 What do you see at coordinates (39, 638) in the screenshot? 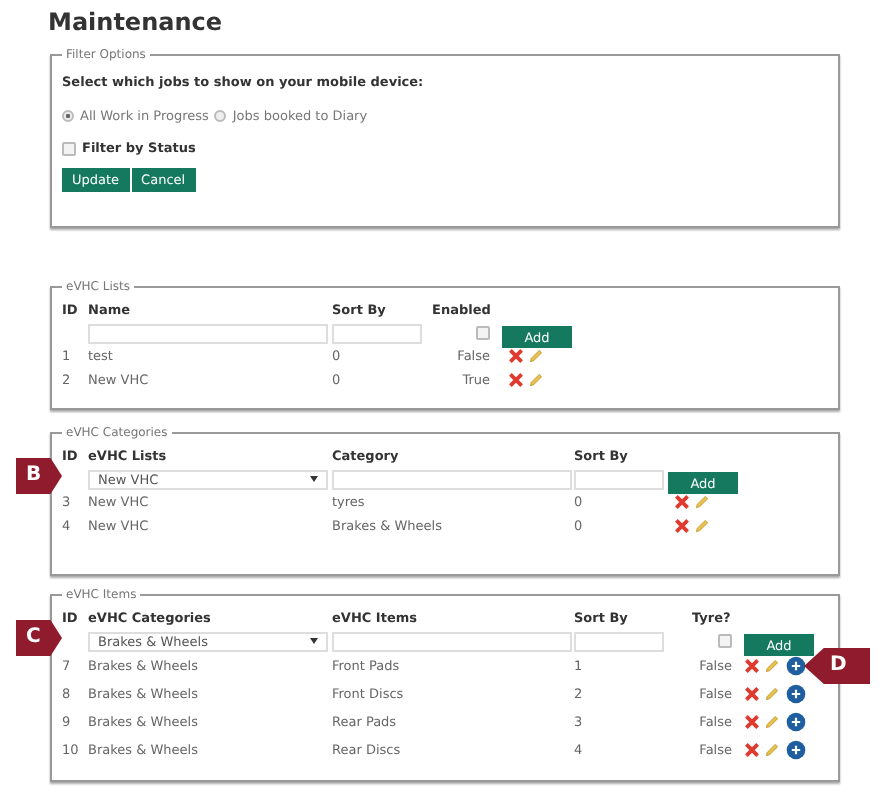
I see `callout-marker: C` at bounding box center [39, 638].